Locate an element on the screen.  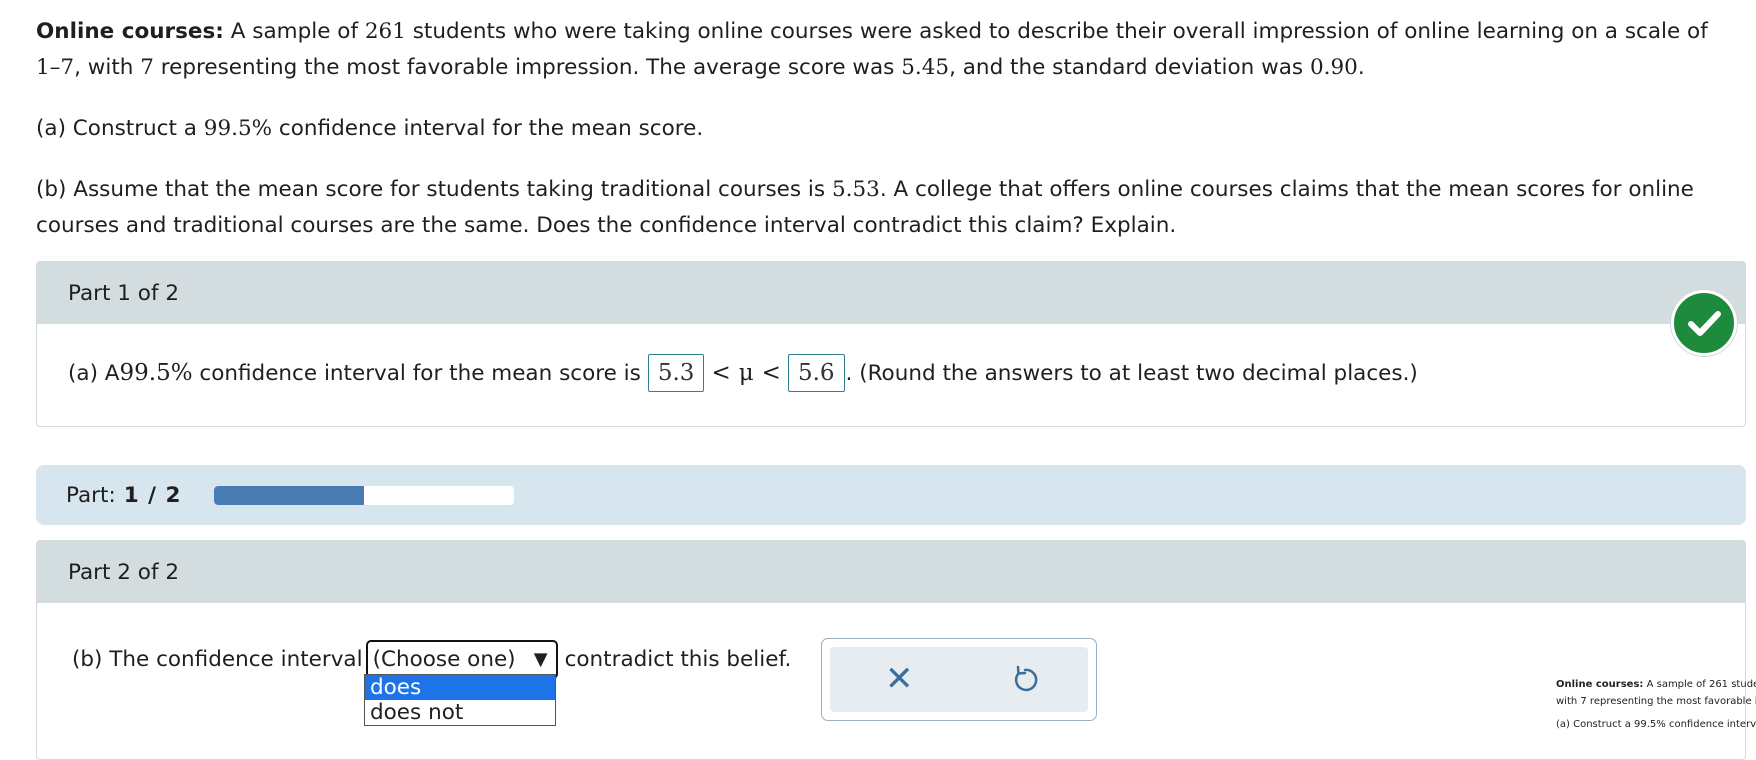
question-a-text: (a) Construct a is located at coordinates (120, 128).